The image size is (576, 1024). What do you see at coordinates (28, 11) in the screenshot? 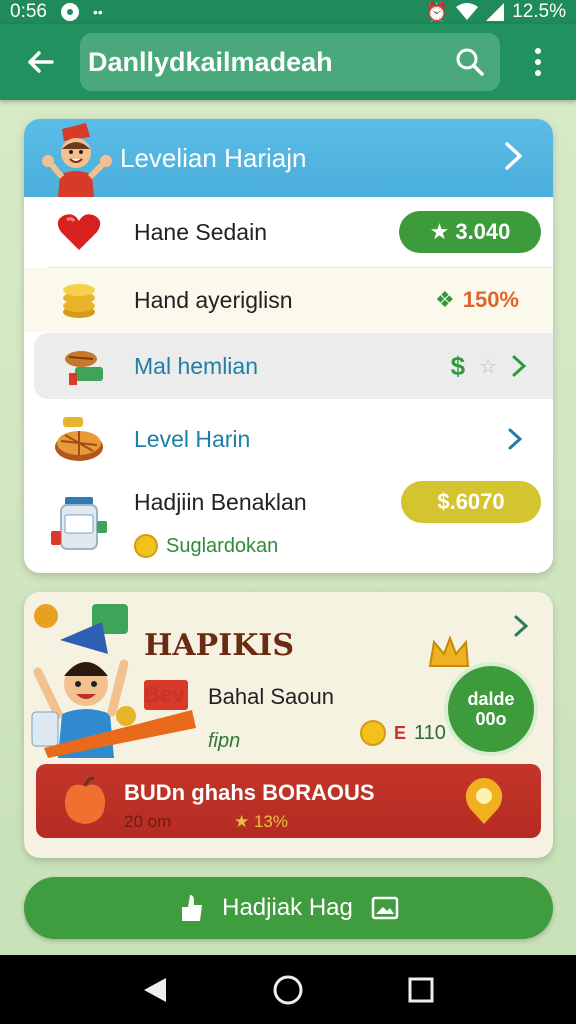
I see `status-time: 0:56` at bounding box center [28, 11].